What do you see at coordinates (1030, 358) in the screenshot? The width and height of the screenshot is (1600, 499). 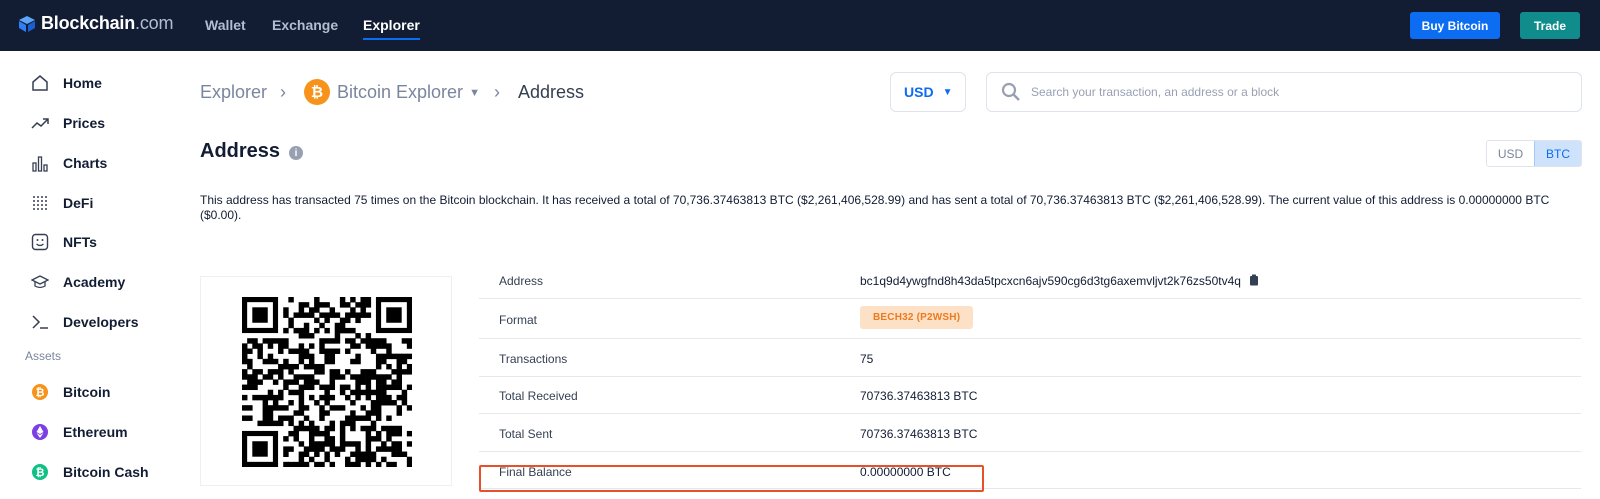 I see `table-row: Transactions 75` at bounding box center [1030, 358].